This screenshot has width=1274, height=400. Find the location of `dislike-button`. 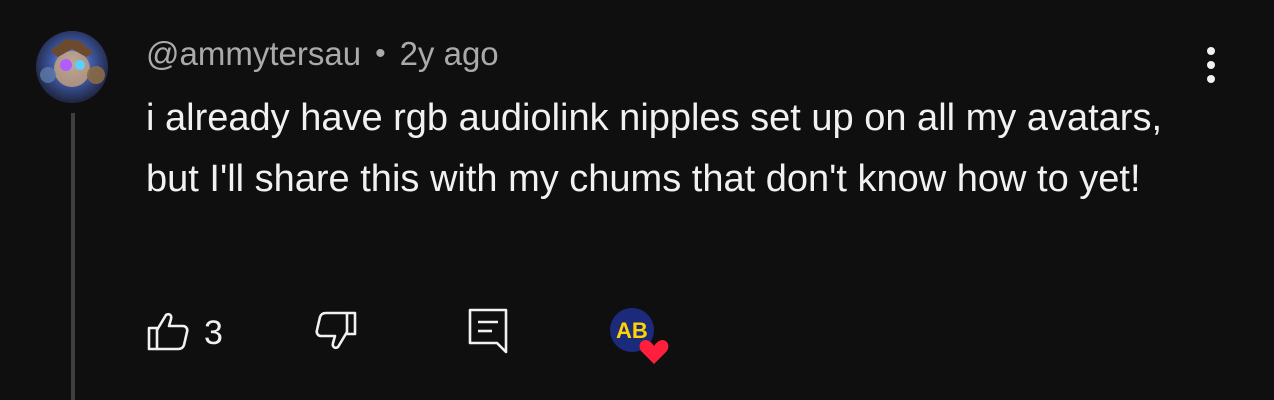

dislike-button is located at coordinates (336, 333).